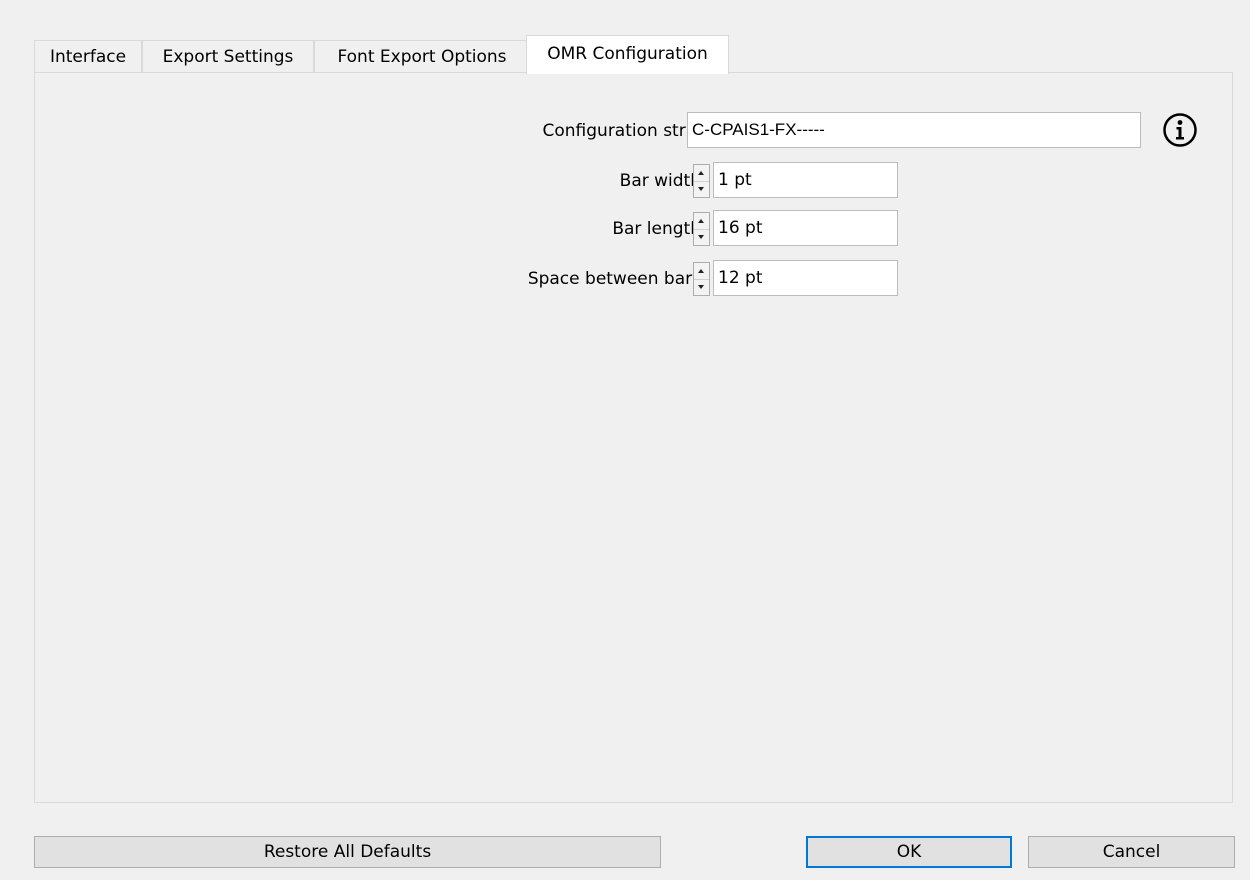 This screenshot has height=880, width=1250. I want to click on bar-length-stepper, so click(701, 229).